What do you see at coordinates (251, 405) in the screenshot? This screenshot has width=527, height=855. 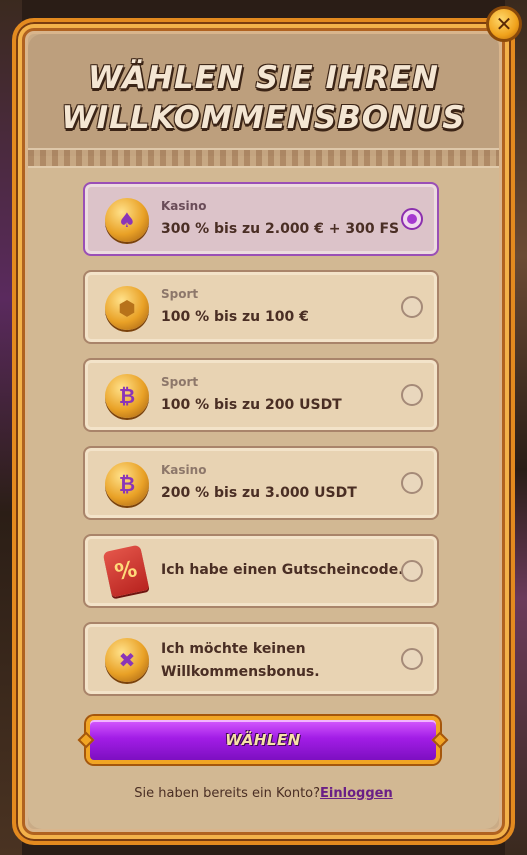 I see `option-label: 100 % bis zu 200 USDT` at bounding box center [251, 405].